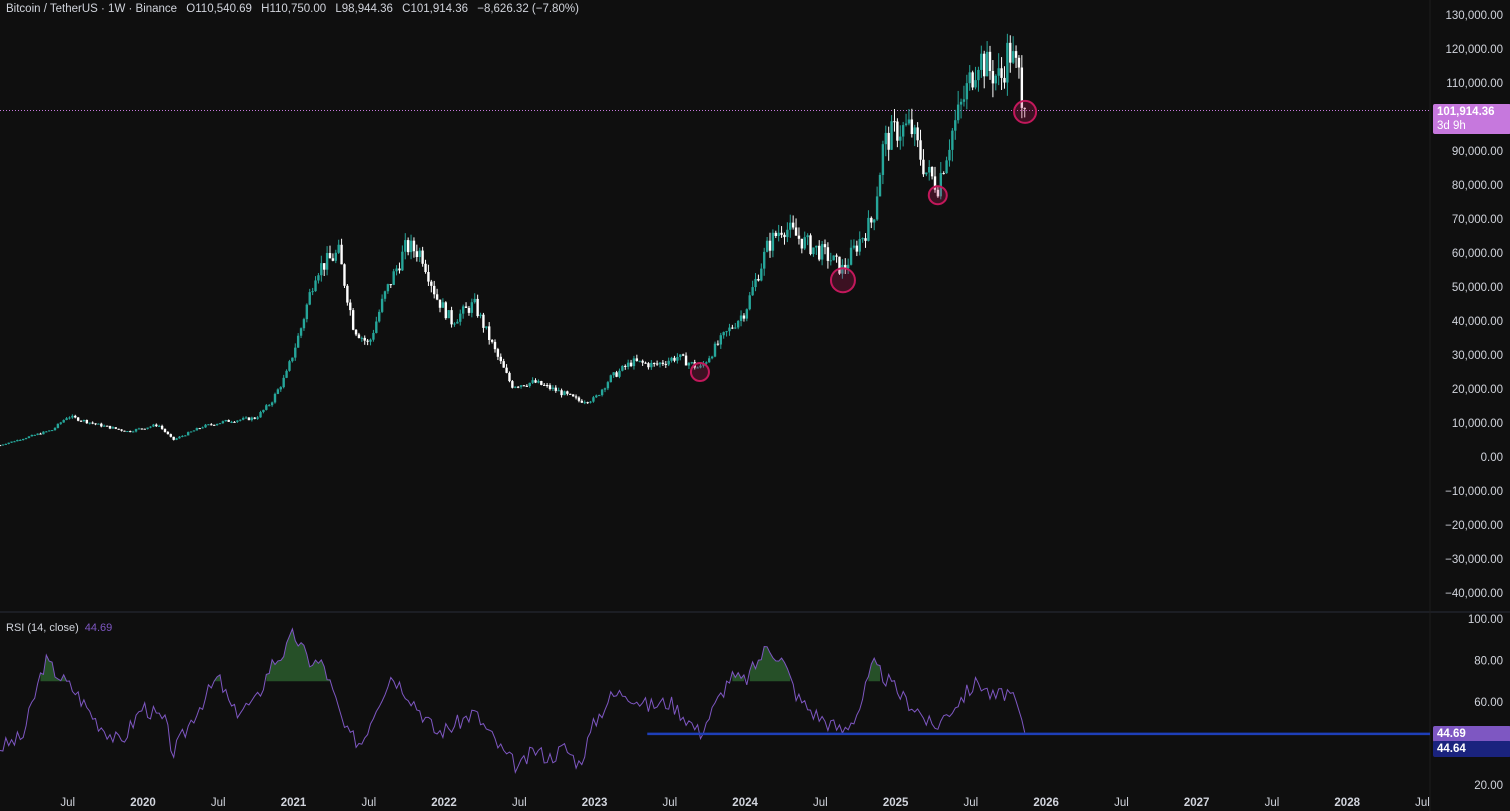 The width and height of the screenshot is (1510, 811). I want to click on time-tick-label: 2023, so click(595, 803).